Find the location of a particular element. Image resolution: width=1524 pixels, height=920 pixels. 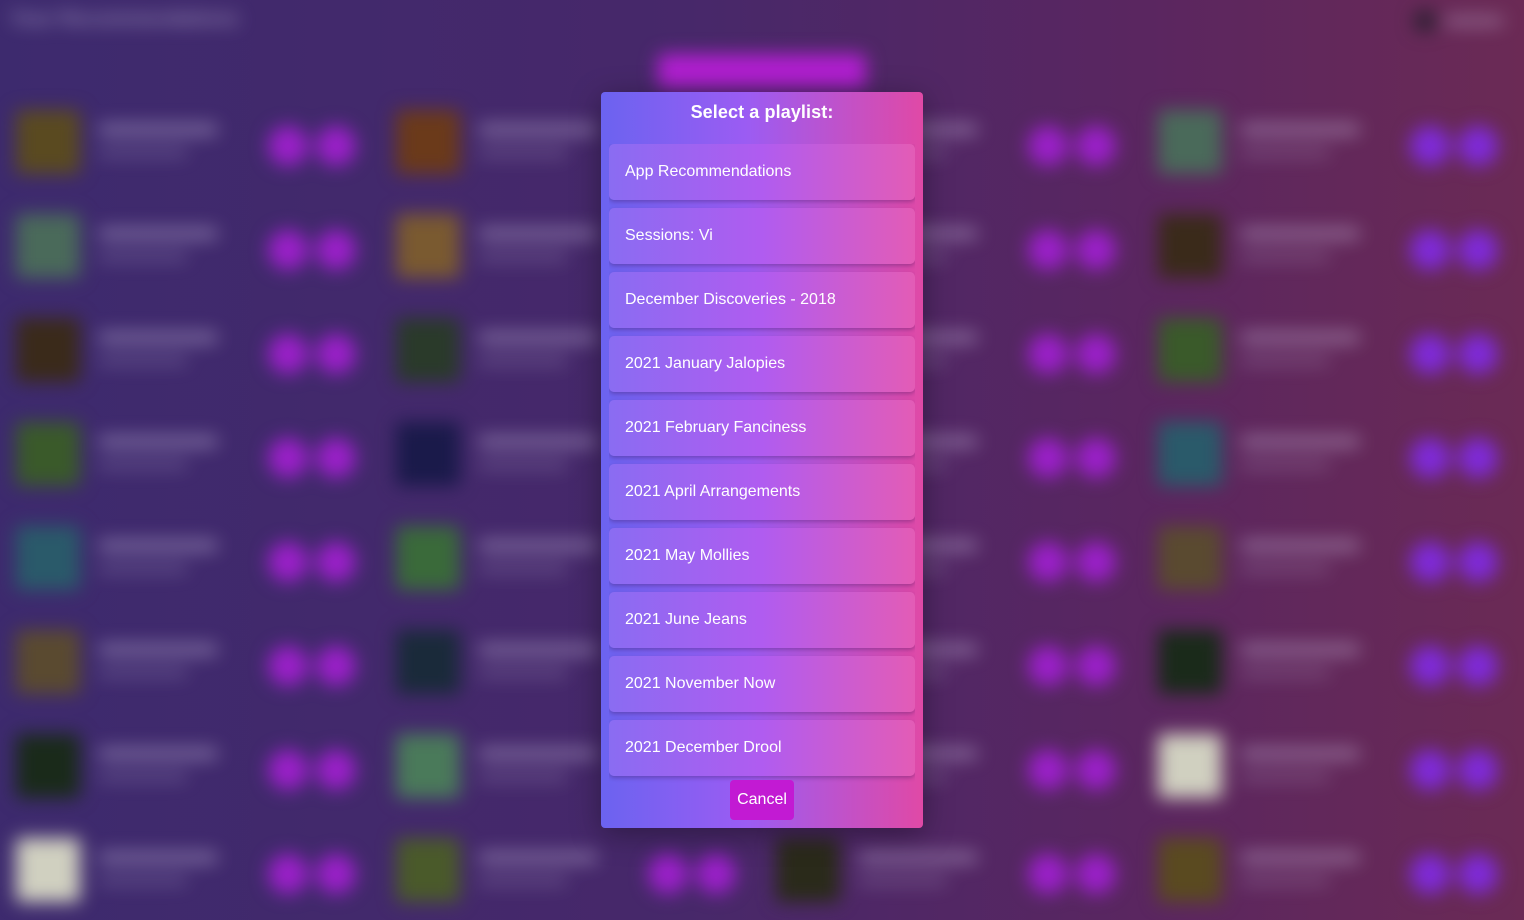

playlist-item: 2021 June Jeans is located at coordinates (762, 620).